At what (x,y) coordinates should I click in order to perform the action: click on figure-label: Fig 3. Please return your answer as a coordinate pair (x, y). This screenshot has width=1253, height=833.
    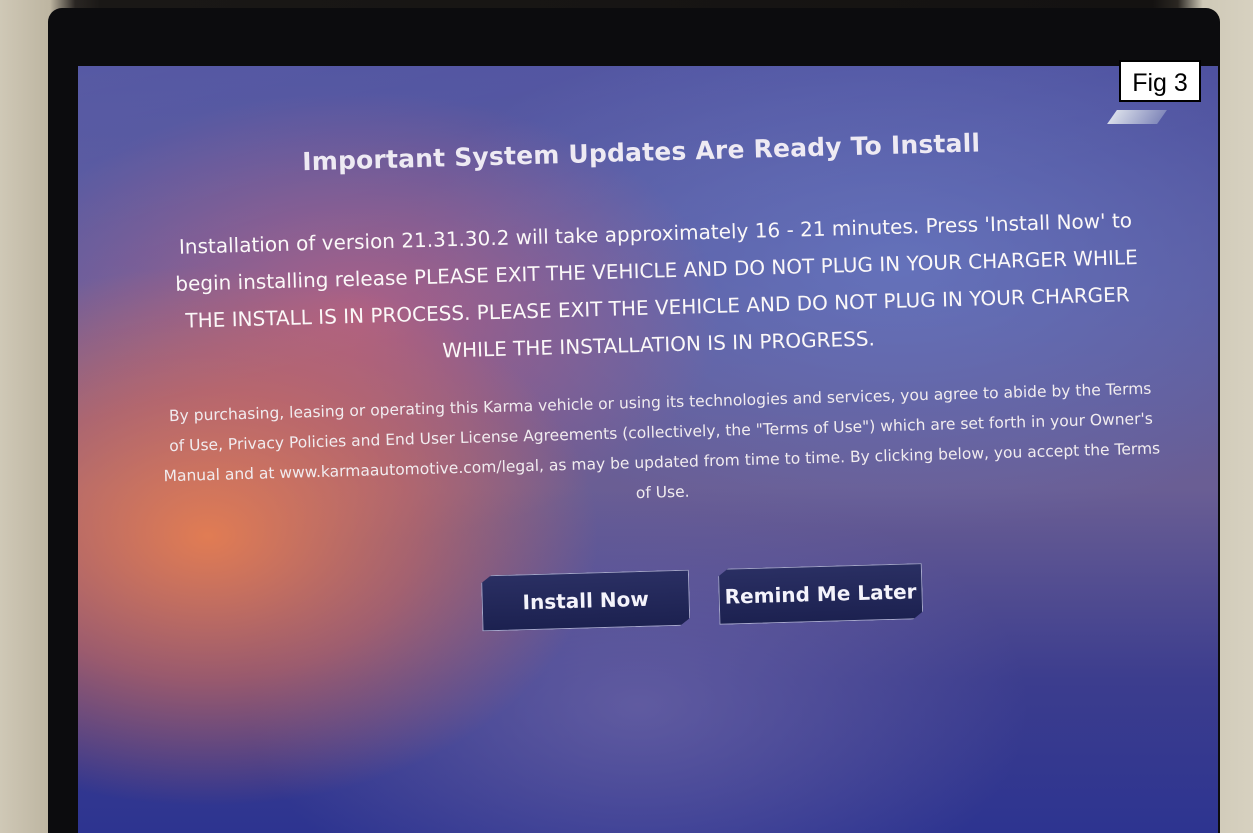
    Looking at the image, I should click on (1160, 81).